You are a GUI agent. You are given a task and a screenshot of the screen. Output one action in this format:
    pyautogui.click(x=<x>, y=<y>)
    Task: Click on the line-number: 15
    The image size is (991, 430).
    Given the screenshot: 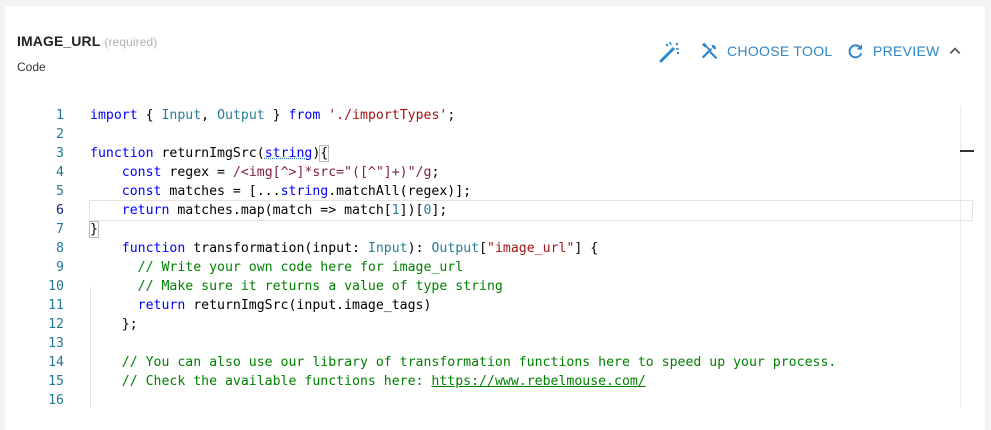 What is the action you would take?
    pyautogui.click(x=56, y=381)
    